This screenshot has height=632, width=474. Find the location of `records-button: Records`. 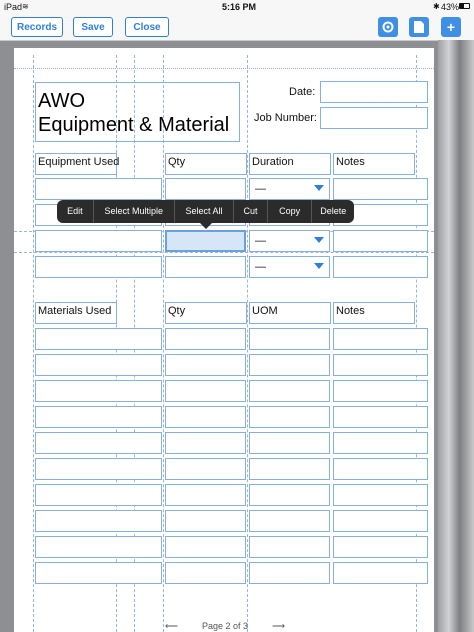

records-button: Records is located at coordinates (37, 27).